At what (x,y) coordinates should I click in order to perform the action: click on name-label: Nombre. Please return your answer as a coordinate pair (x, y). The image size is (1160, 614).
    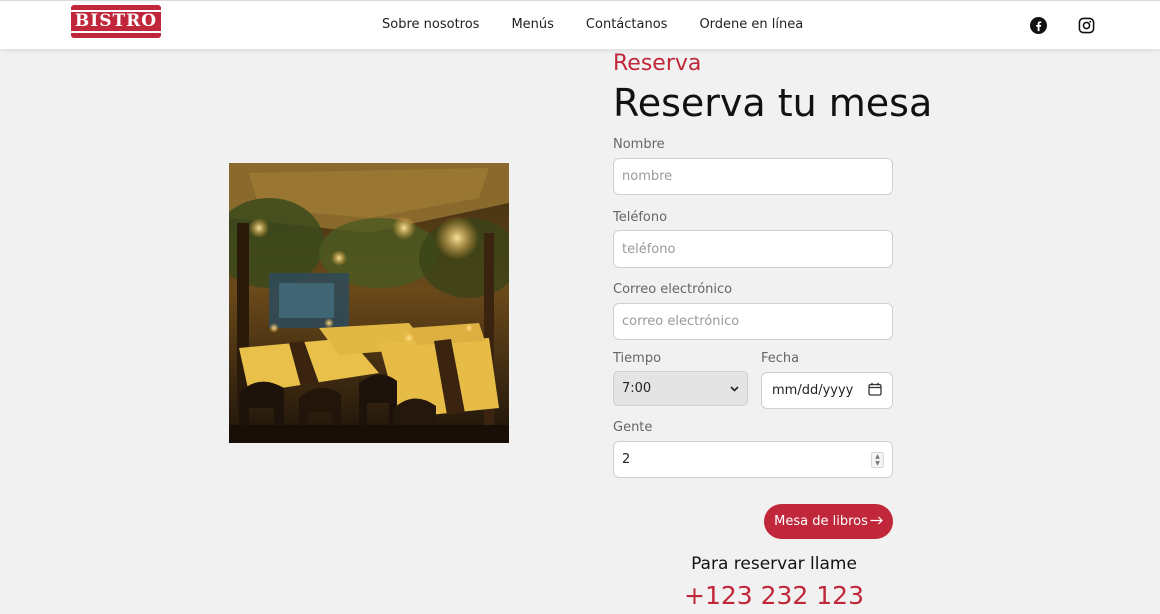
    Looking at the image, I should click on (639, 144).